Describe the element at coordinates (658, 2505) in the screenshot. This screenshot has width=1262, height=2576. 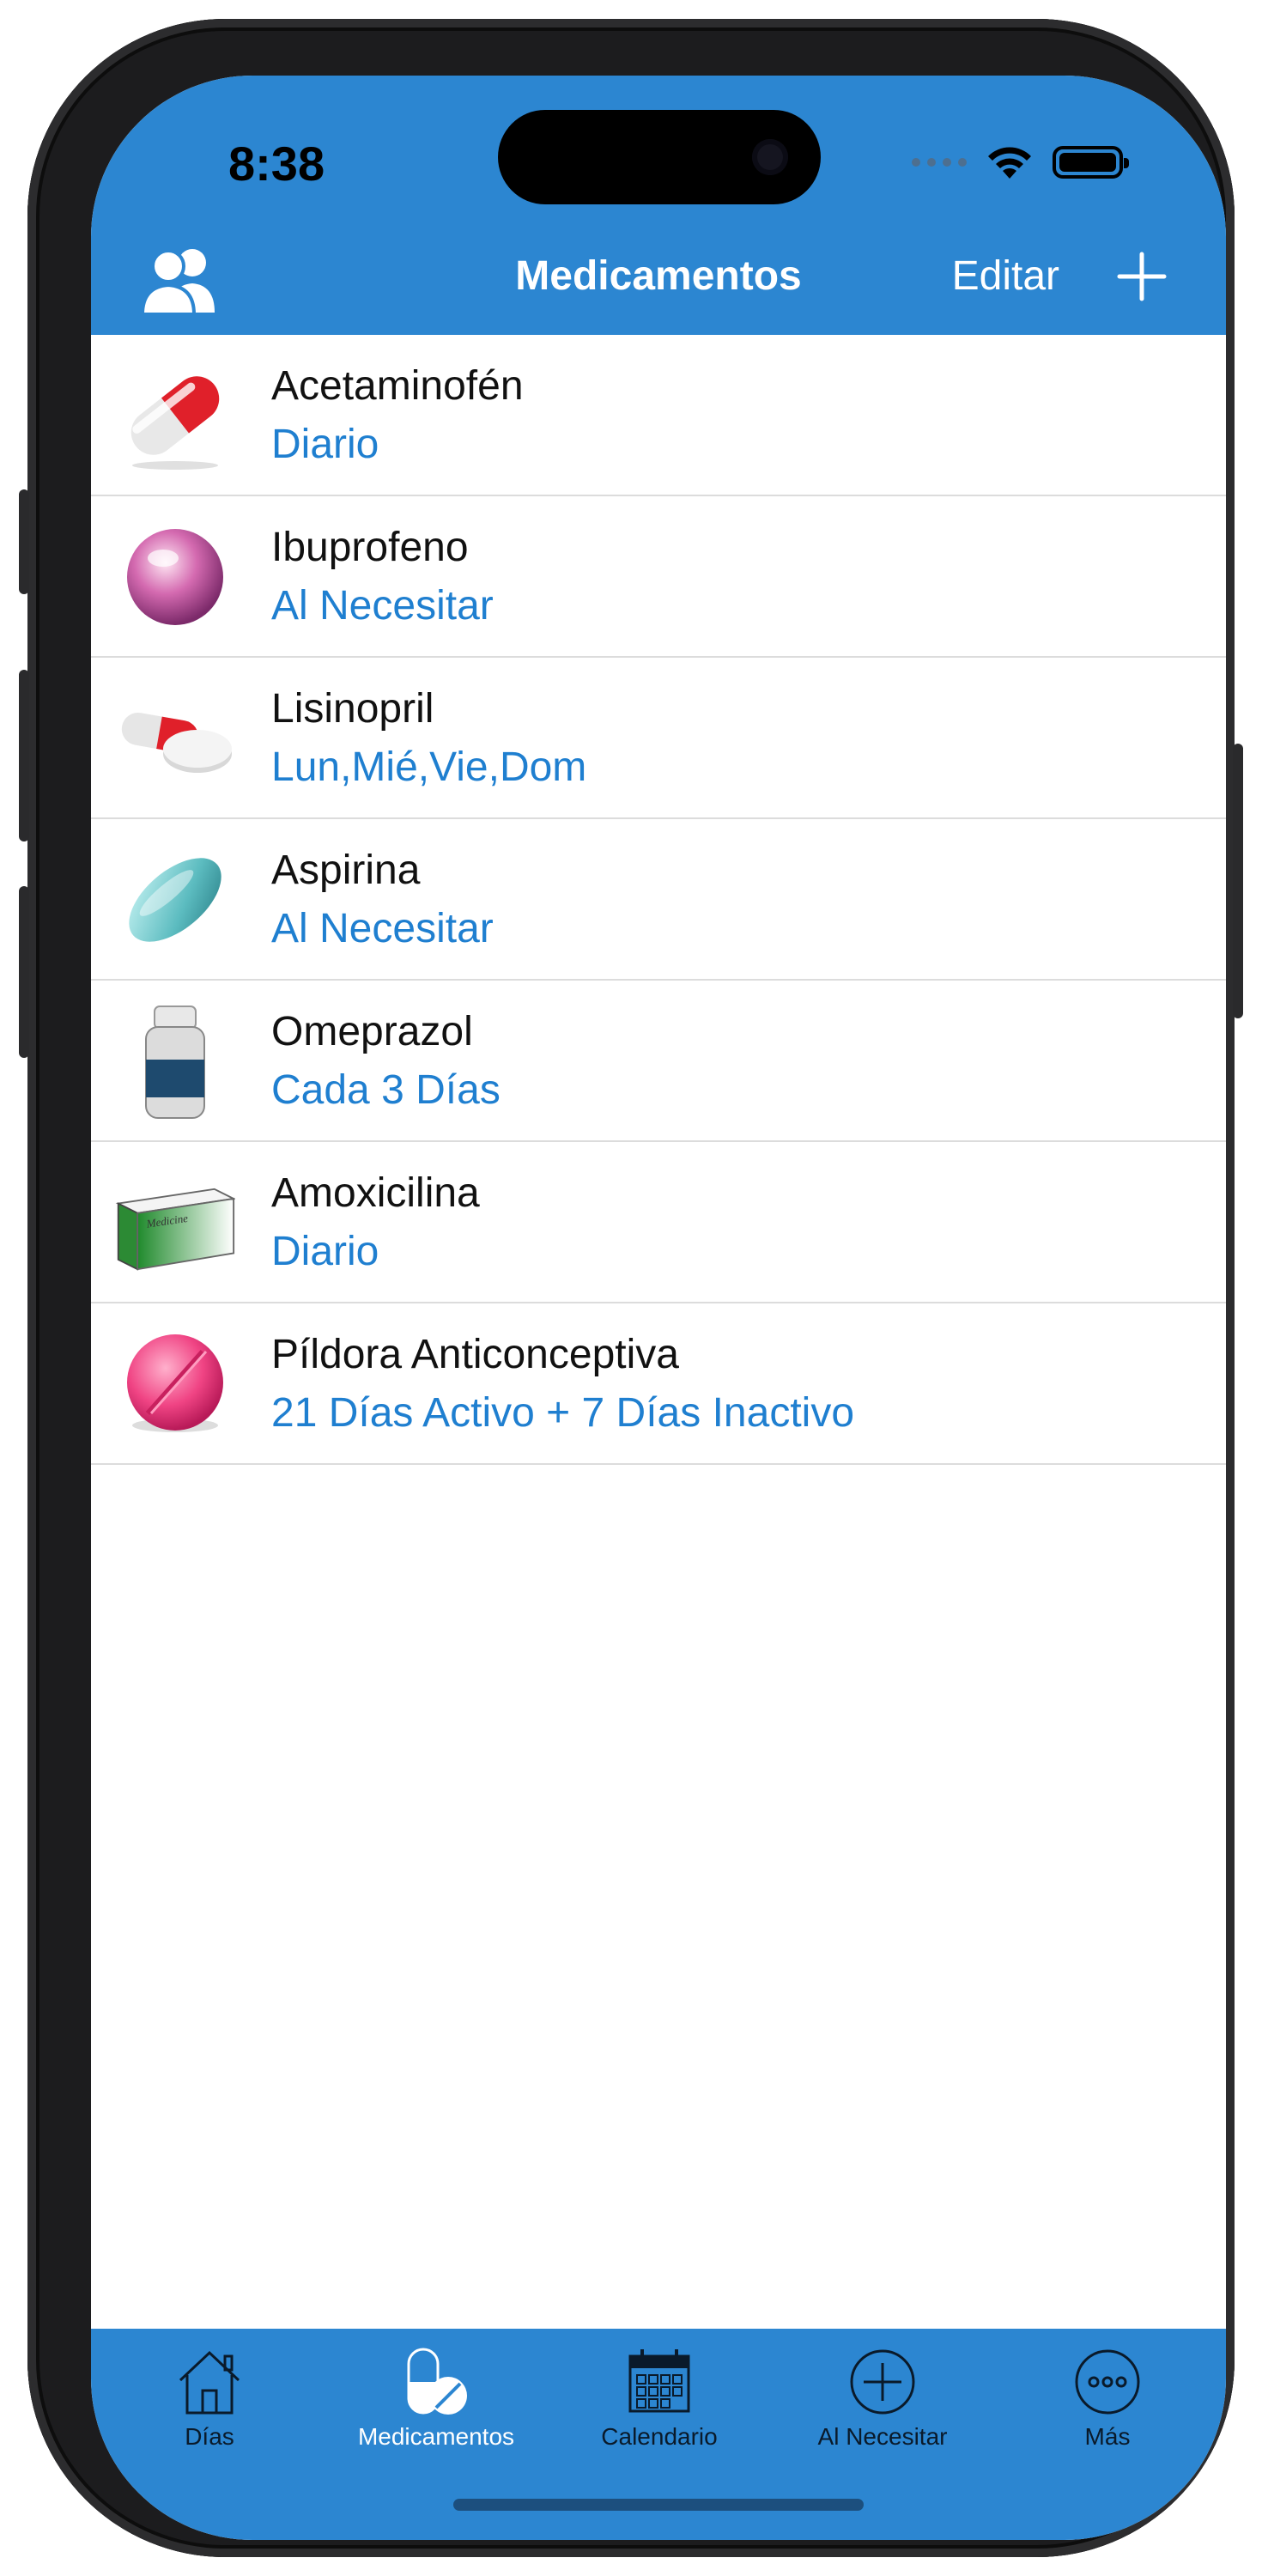
I see `home-indicator` at that location.